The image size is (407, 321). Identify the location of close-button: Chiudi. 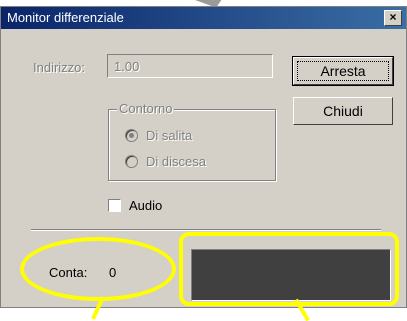
(343, 111).